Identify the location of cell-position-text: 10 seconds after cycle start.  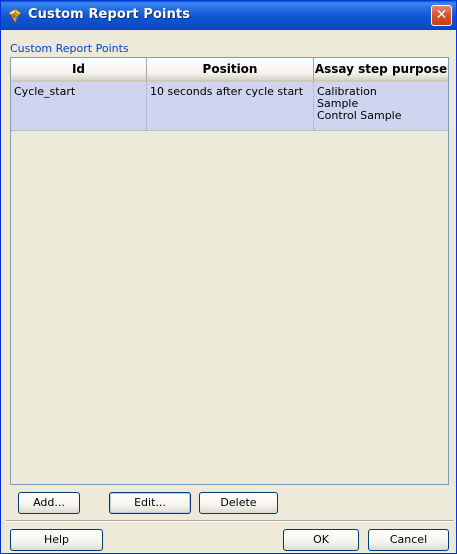
(227, 91).